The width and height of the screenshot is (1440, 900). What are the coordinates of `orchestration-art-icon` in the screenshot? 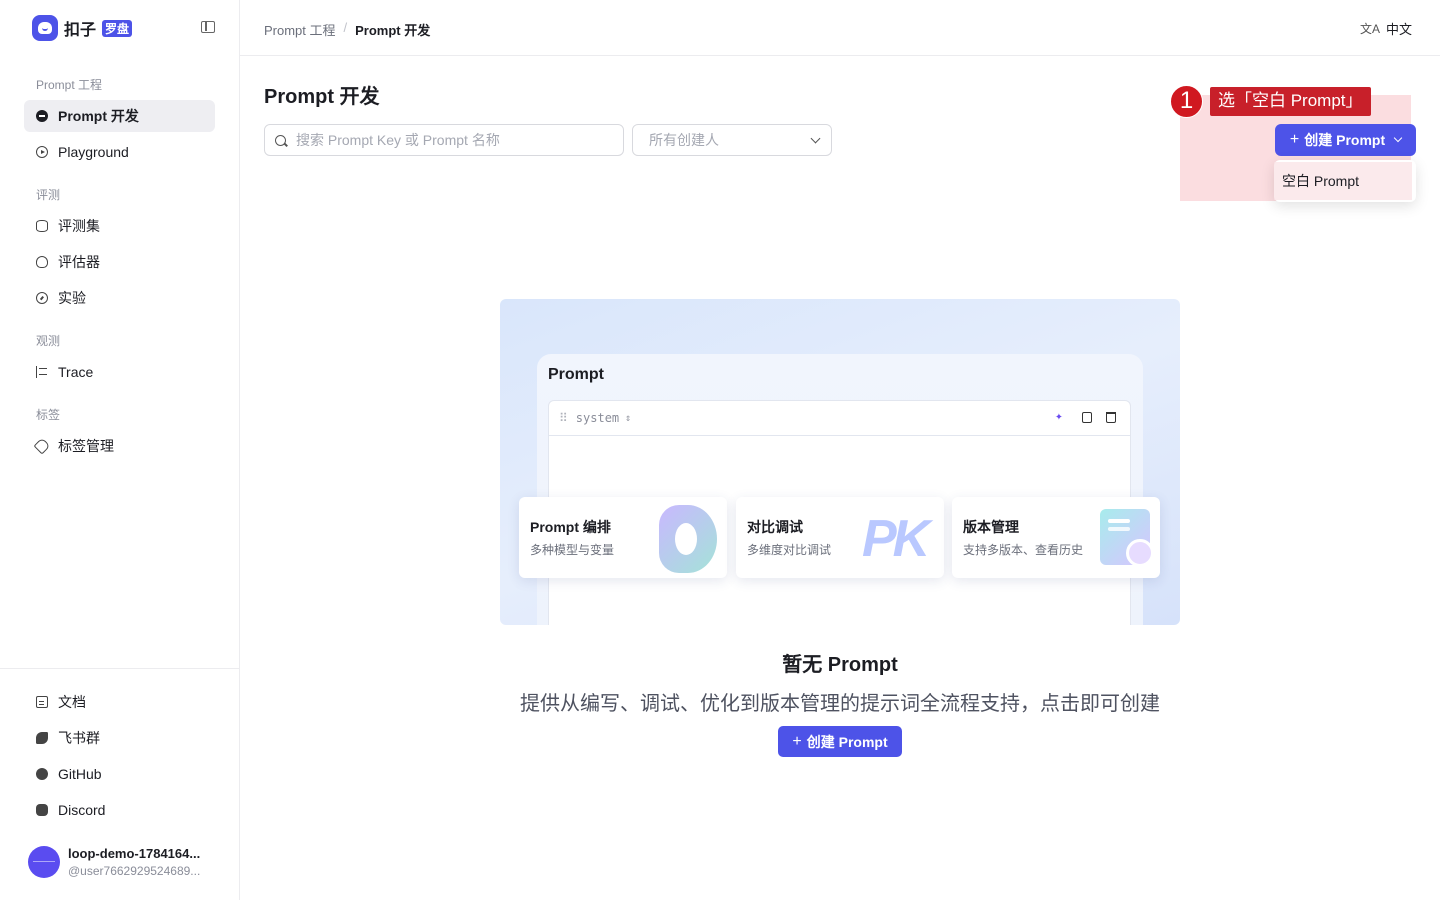 It's located at (688, 539).